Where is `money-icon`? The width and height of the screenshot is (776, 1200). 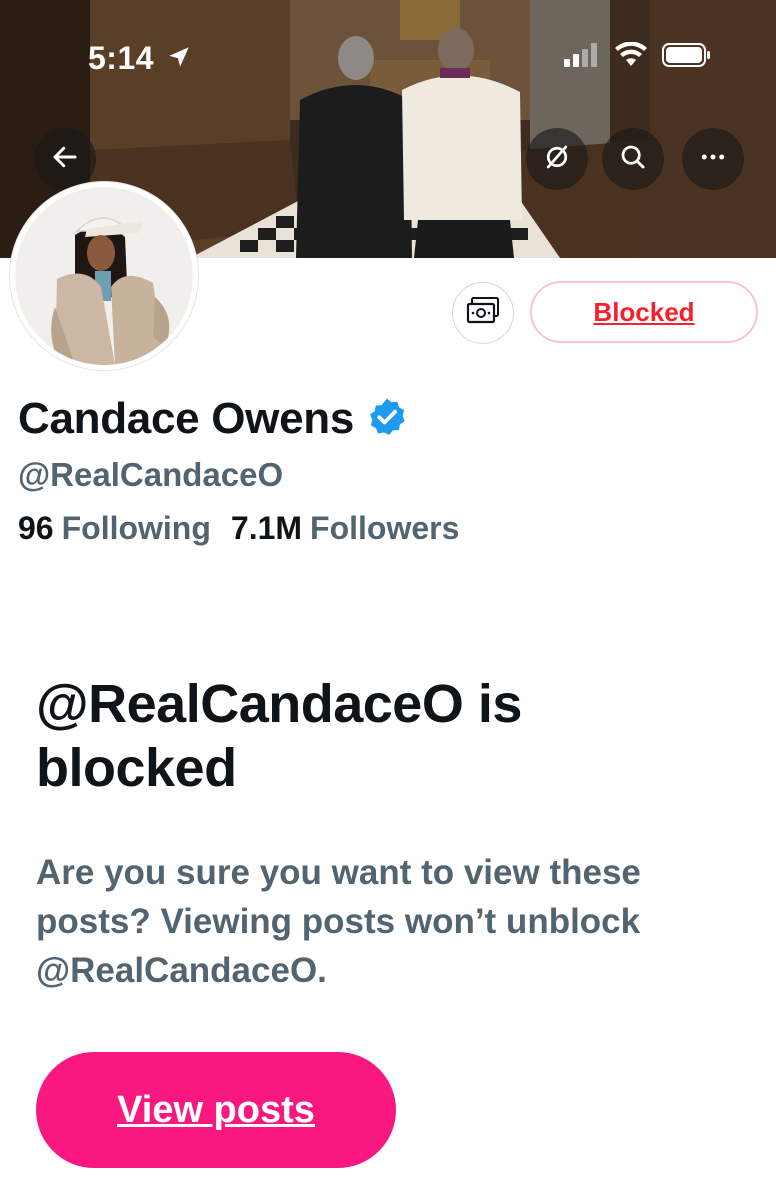 money-icon is located at coordinates (483, 313).